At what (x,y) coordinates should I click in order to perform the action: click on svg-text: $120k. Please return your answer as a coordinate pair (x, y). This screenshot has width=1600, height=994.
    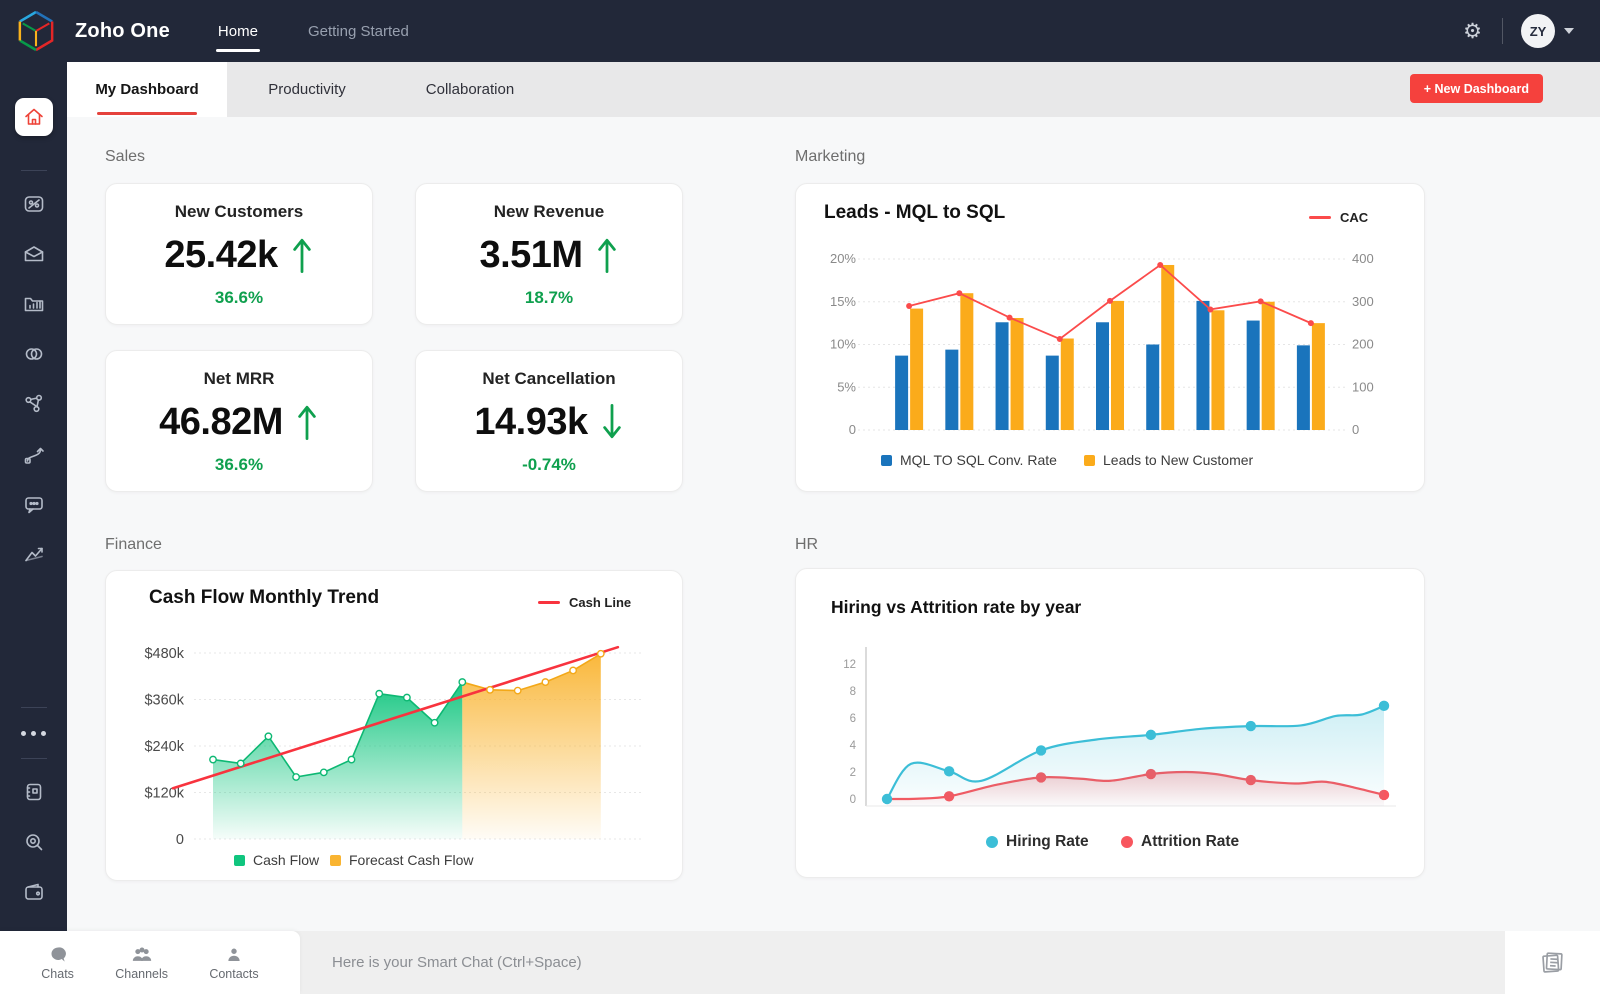
    Looking at the image, I should click on (164, 794).